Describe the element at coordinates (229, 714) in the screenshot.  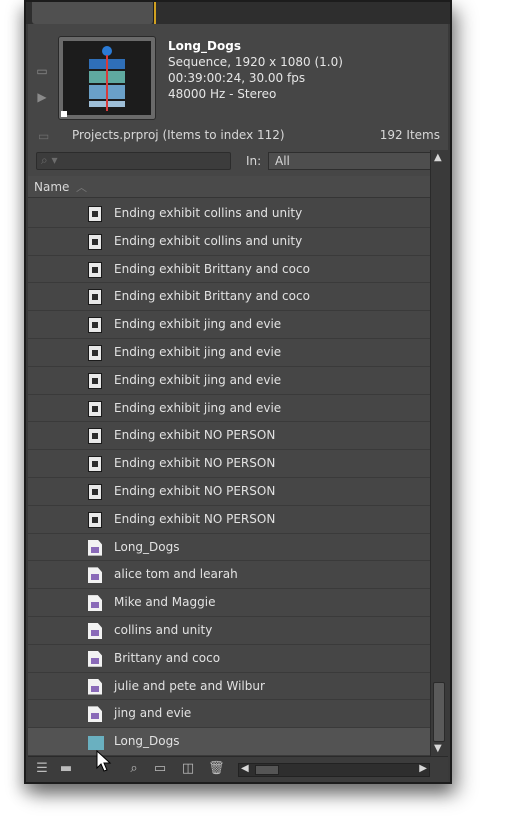
I see `list-item: jing and evie` at that location.